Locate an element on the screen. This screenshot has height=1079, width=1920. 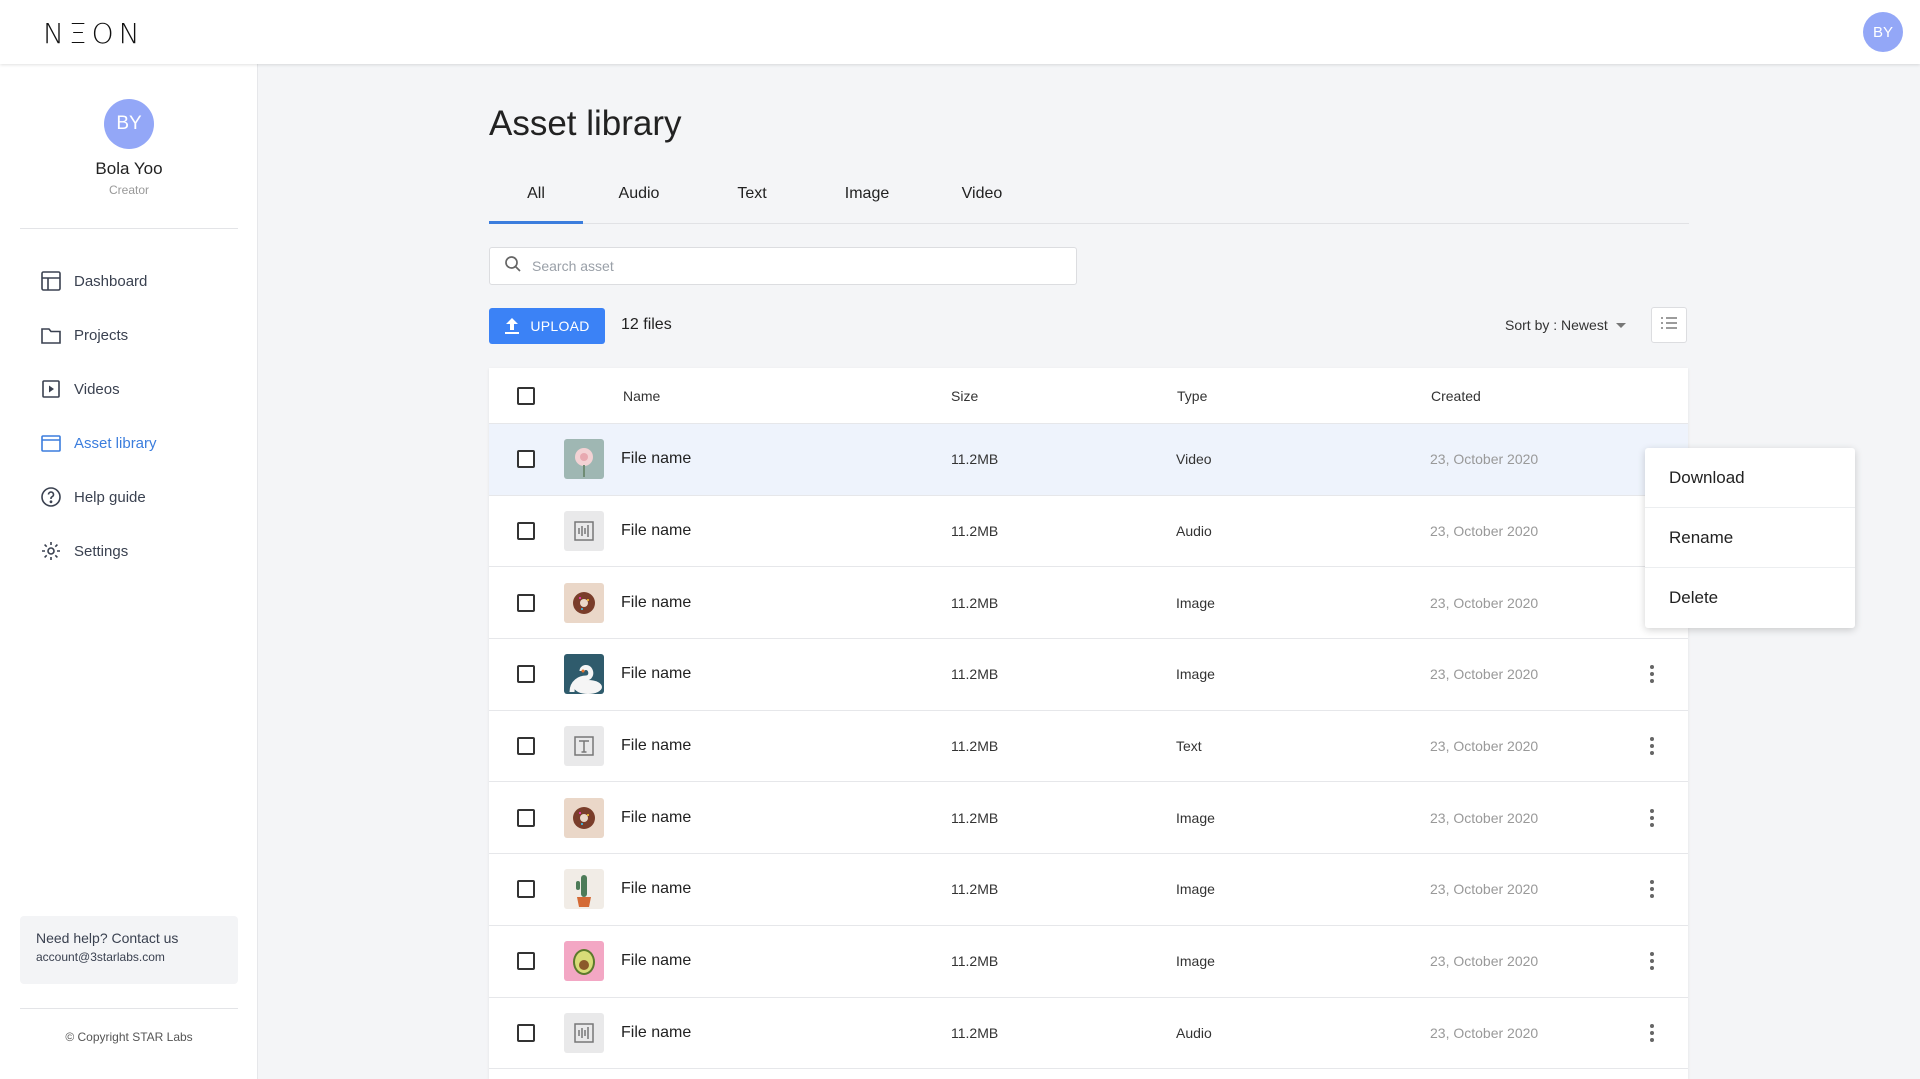
upload-label: UPLOAD is located at coordinates (560, 326).